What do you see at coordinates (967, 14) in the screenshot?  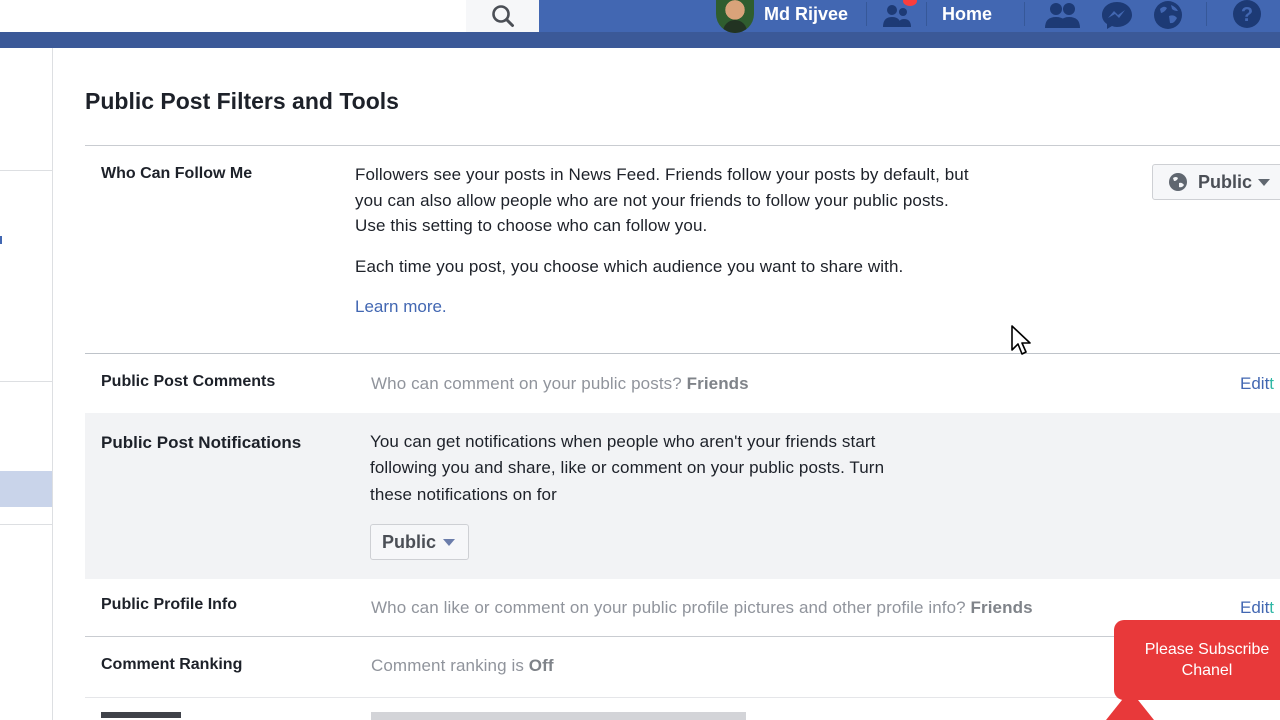 I see `home-link: Home` at bounding box center [967, 14].